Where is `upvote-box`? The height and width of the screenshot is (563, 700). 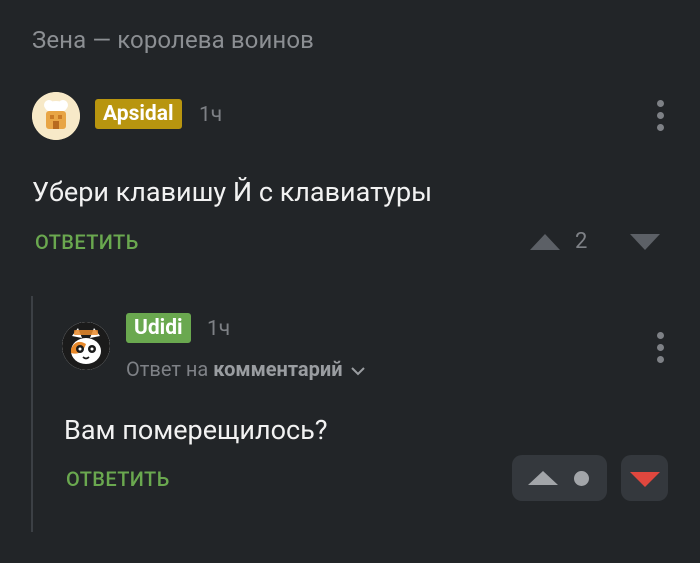
upvote-box is located at coordinates (559, 478).